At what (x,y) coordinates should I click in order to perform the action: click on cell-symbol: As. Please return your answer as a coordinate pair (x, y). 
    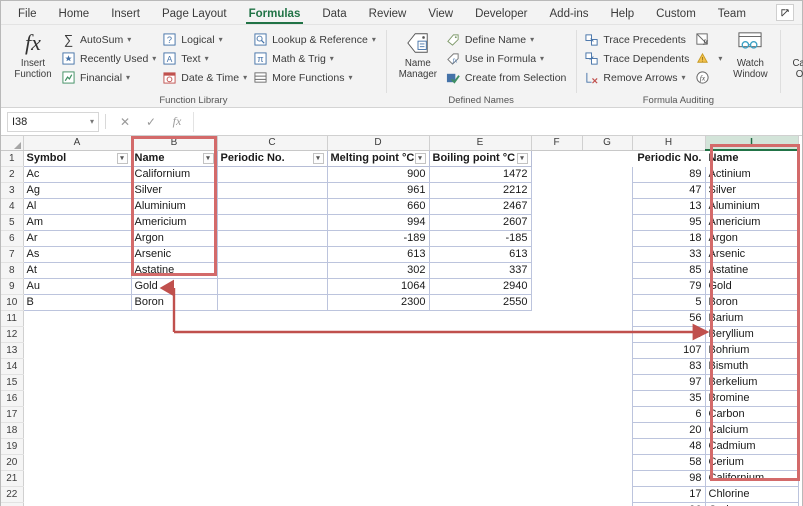
    Looking at the image, I should click on (77, 254).